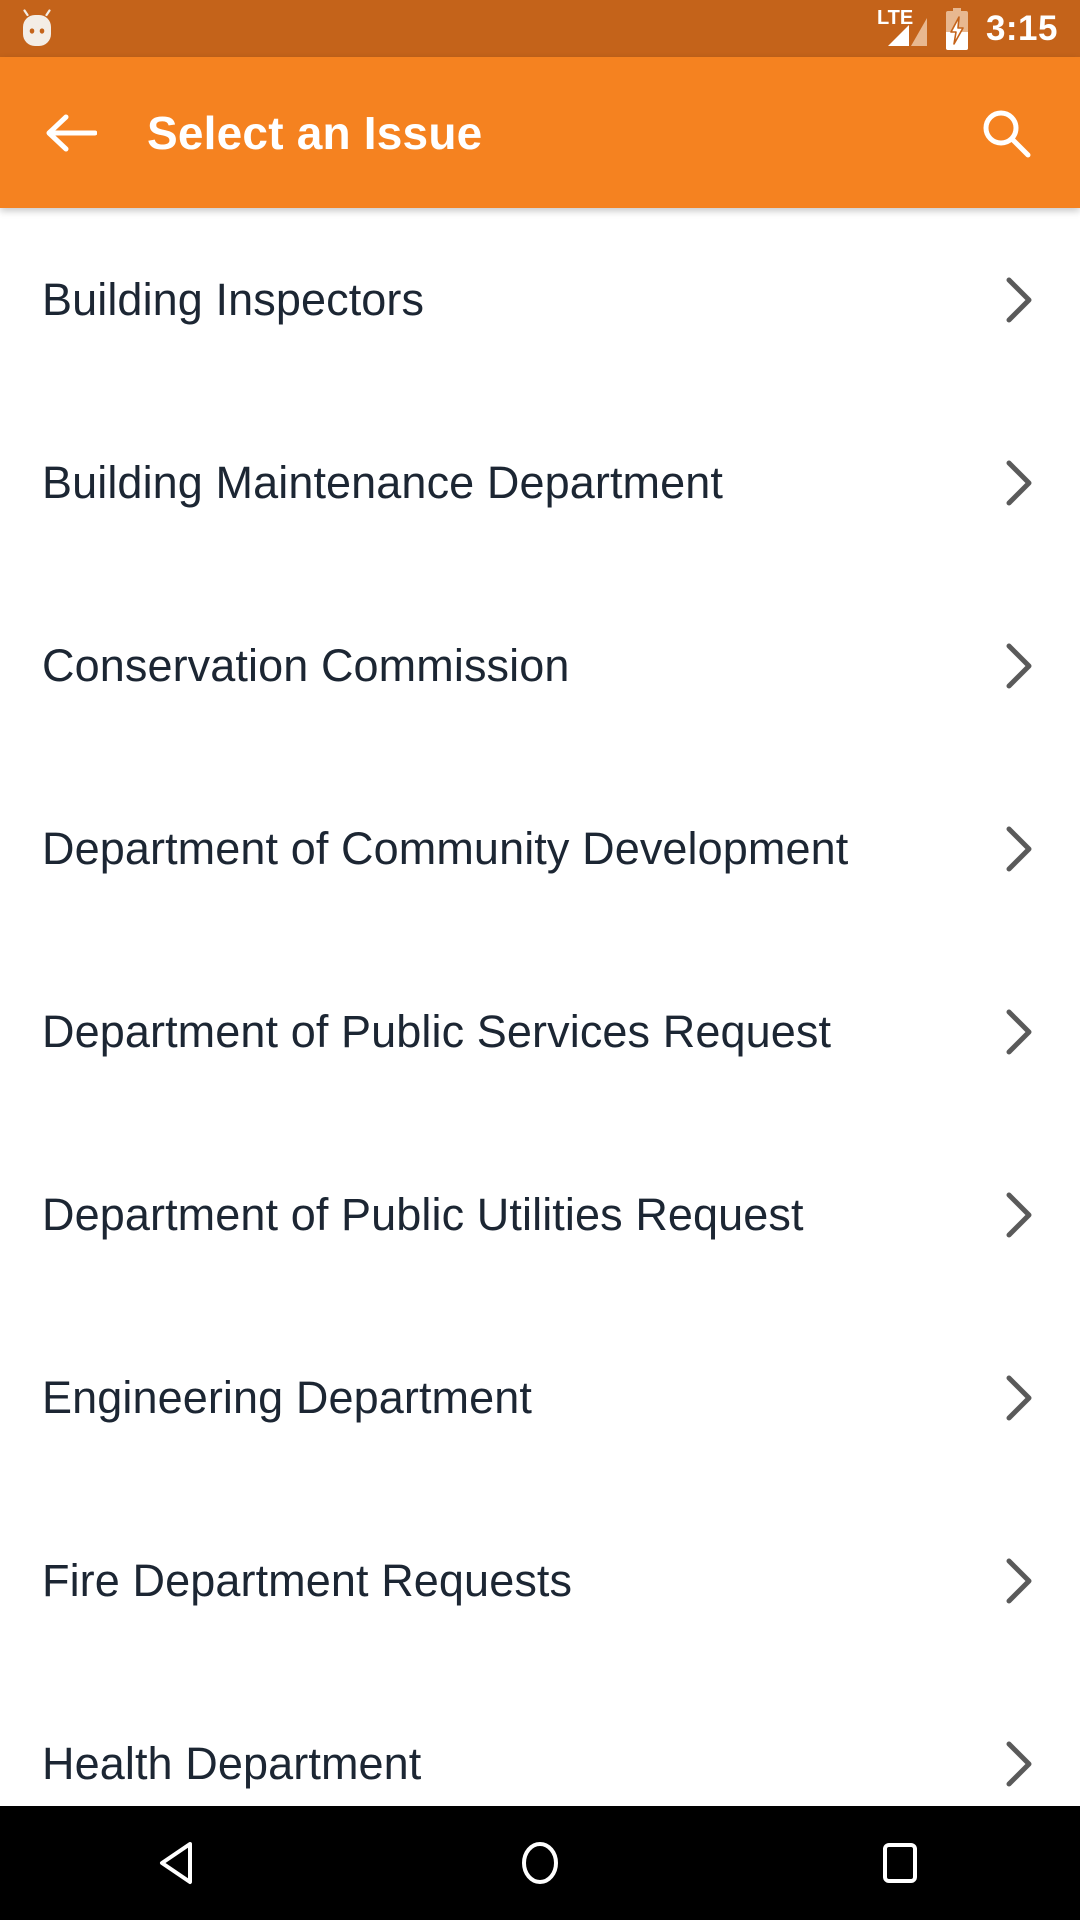 Image resolution: width=1080 pixels, height=1920 pixels. Describe the element at coordinates (540, 1397) in the screenshot. I see `list-item: Engineering Department` at that location.